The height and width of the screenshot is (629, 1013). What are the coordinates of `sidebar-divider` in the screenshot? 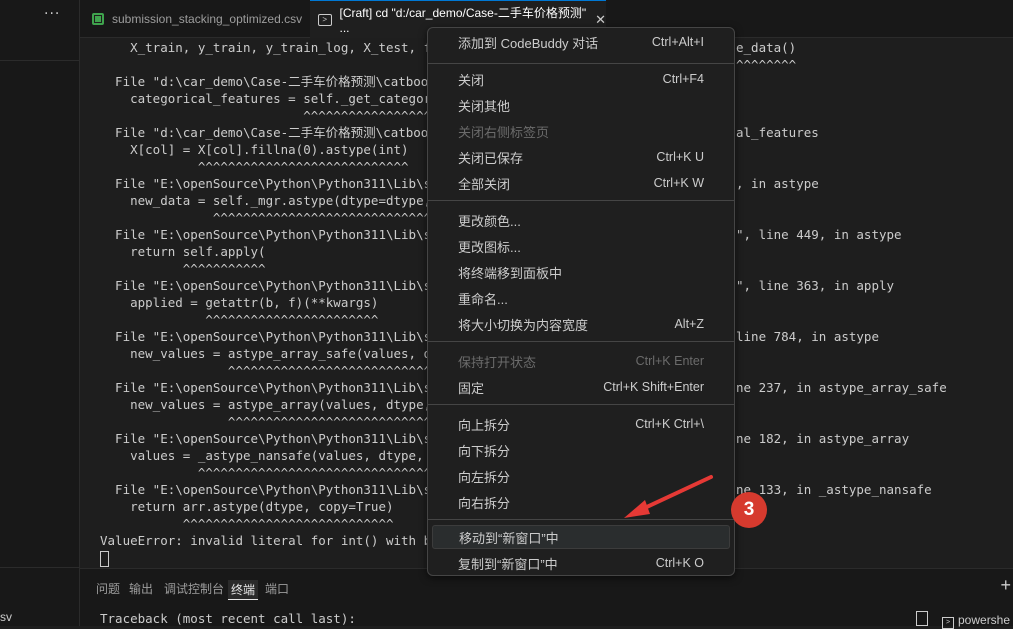 It's located at (40, 60).